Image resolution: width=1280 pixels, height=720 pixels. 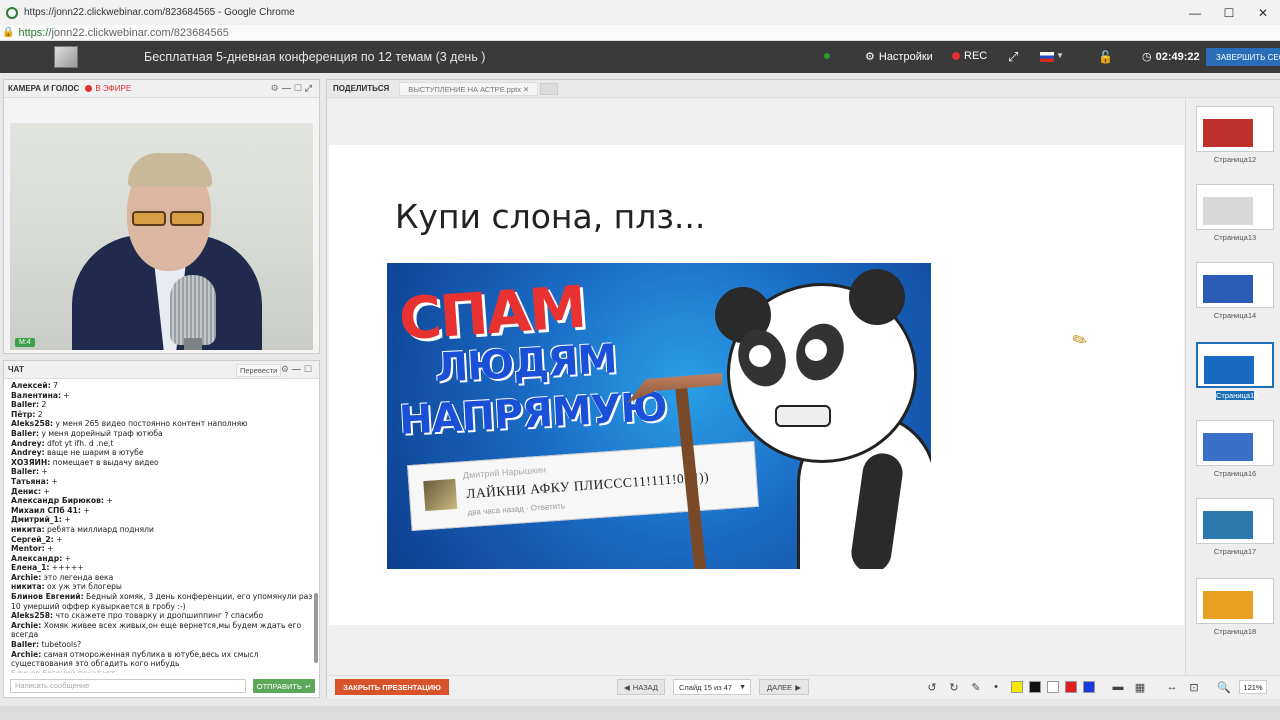 I want to click on clock-icon: ◷, so click(x=1147, y=57).